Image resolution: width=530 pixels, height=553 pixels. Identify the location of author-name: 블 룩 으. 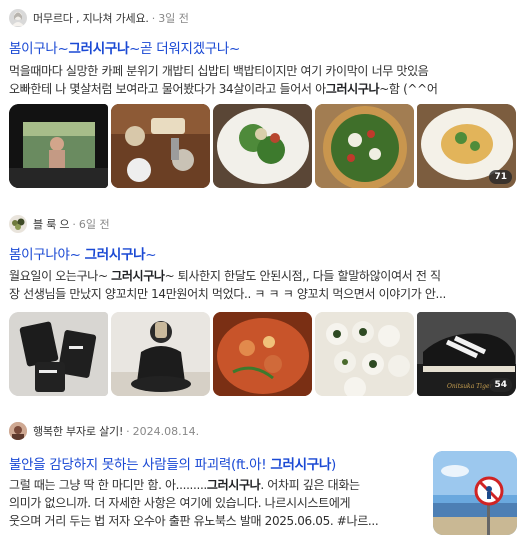
(51, 224).